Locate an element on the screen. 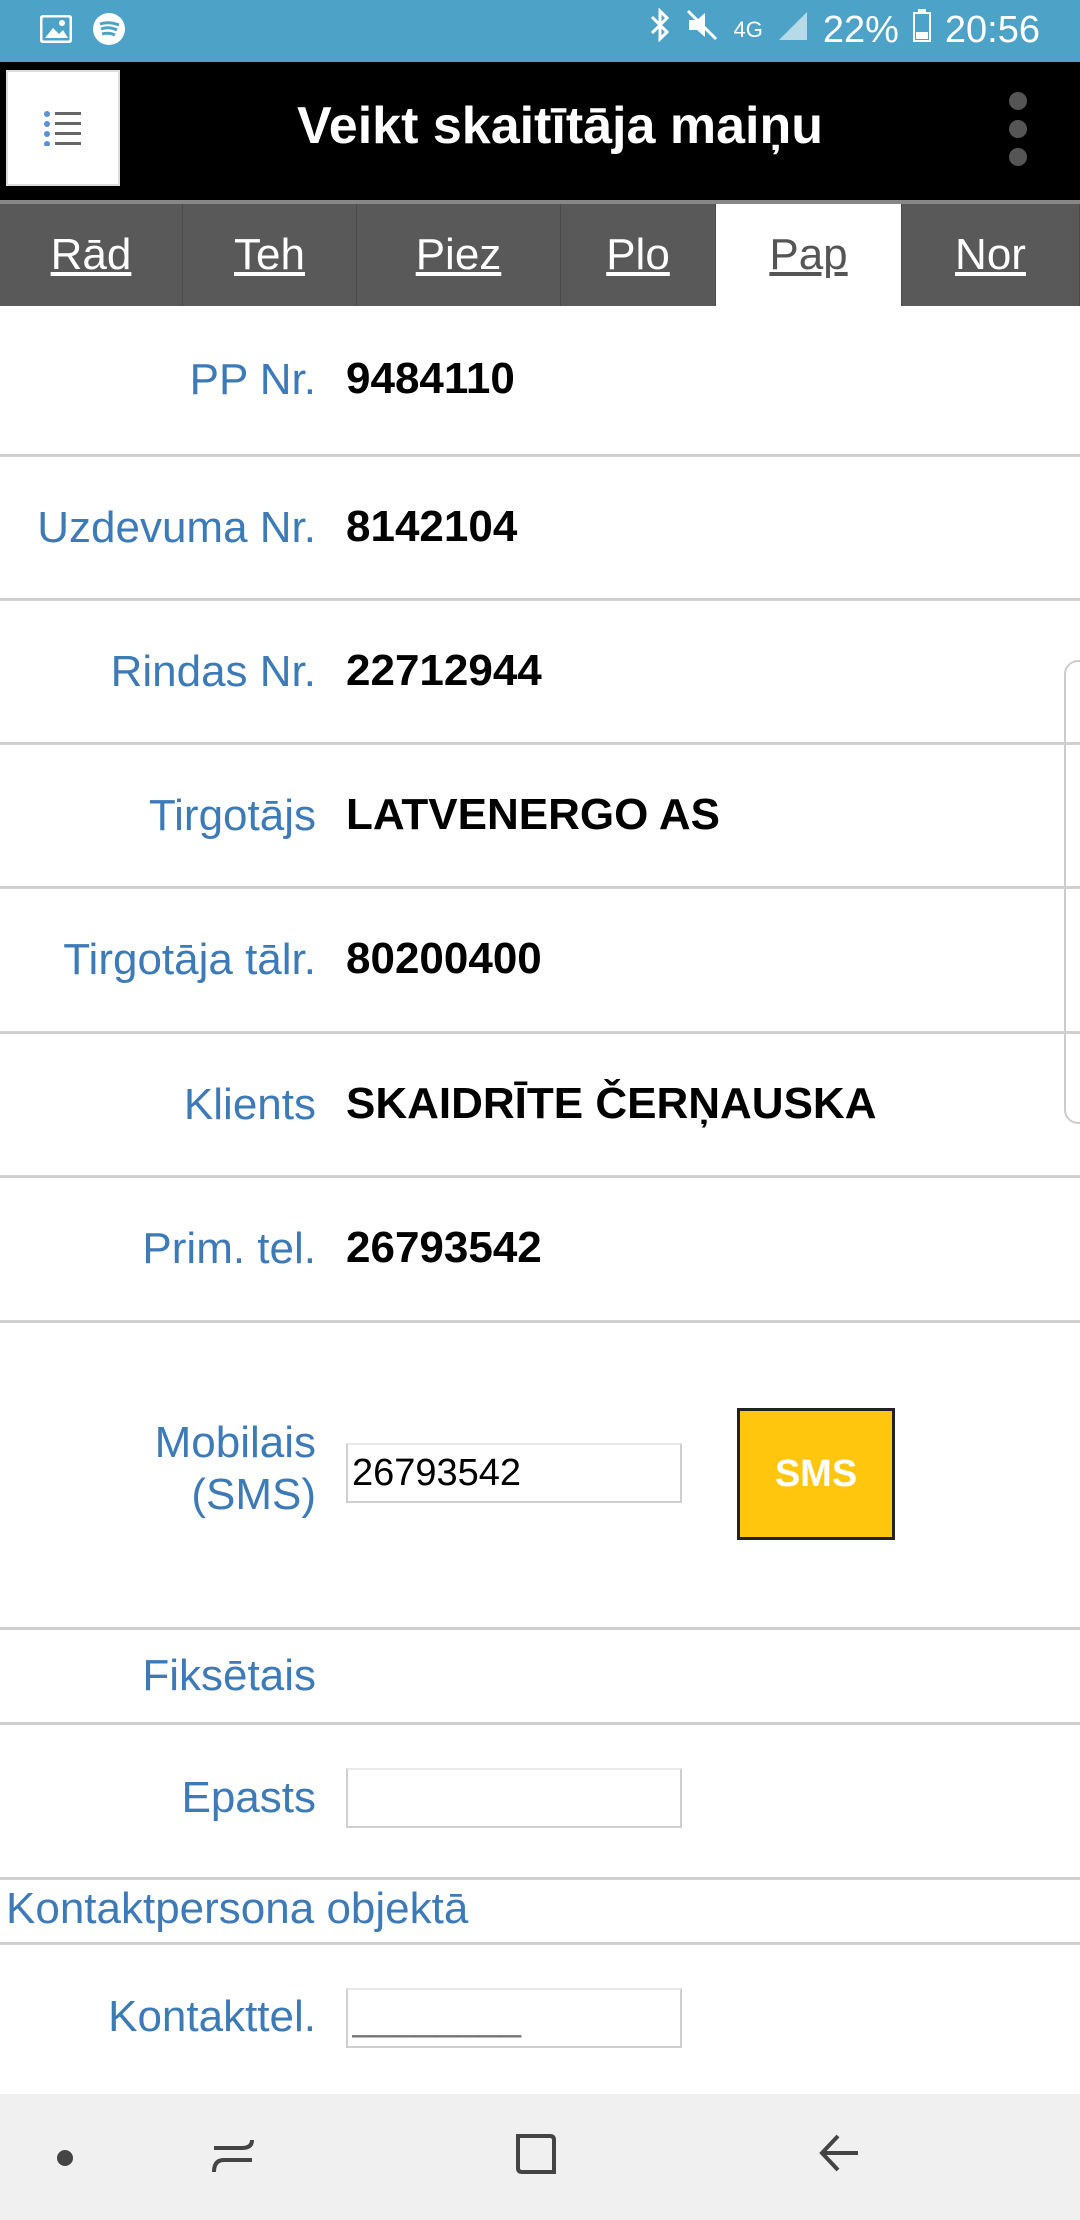 The width and height of the screenshot is (1080, 2220). signal-icon is located at coordinates (793, 30).